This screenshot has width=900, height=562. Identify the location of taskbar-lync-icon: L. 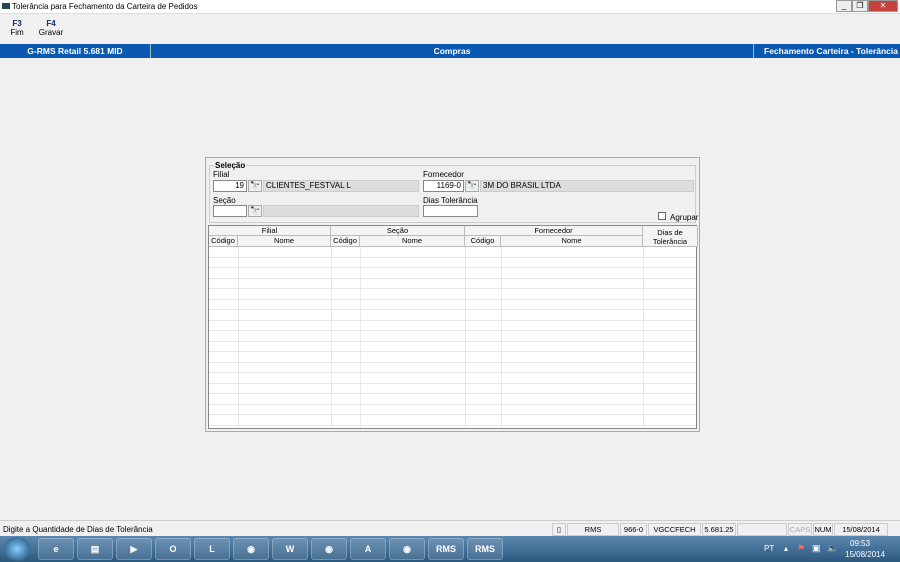
(212, 549).